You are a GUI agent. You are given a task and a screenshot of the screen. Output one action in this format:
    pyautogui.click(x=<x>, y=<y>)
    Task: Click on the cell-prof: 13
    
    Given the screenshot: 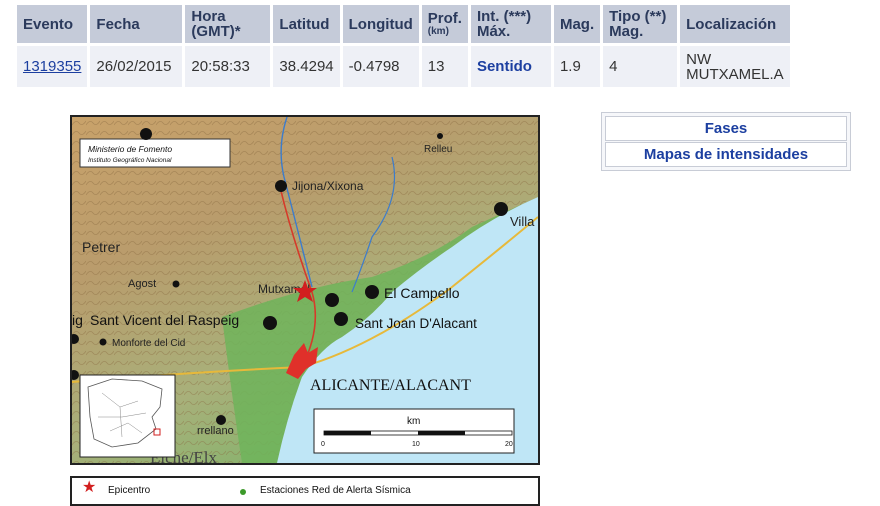 What is the action you would take?
    pyautogui.click(x=444, y=66)
    